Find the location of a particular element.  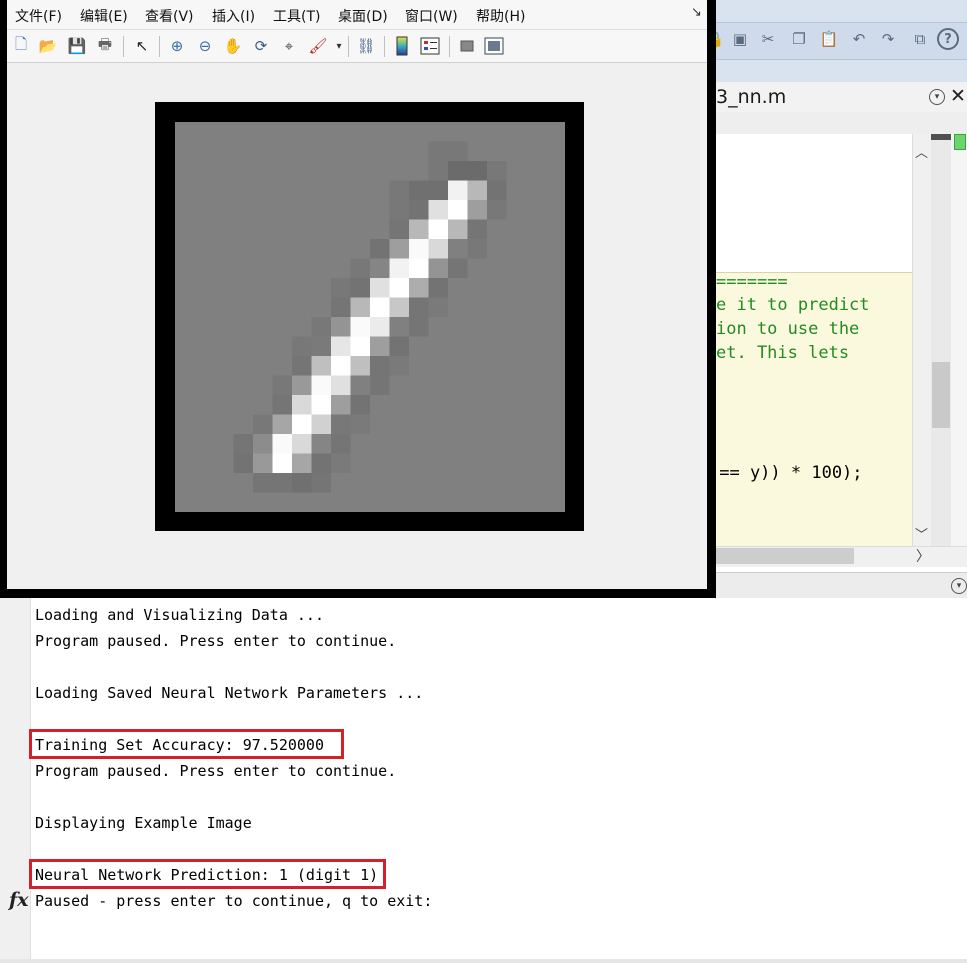

copy-icon: ❐ is located at coordinates (799, 39).